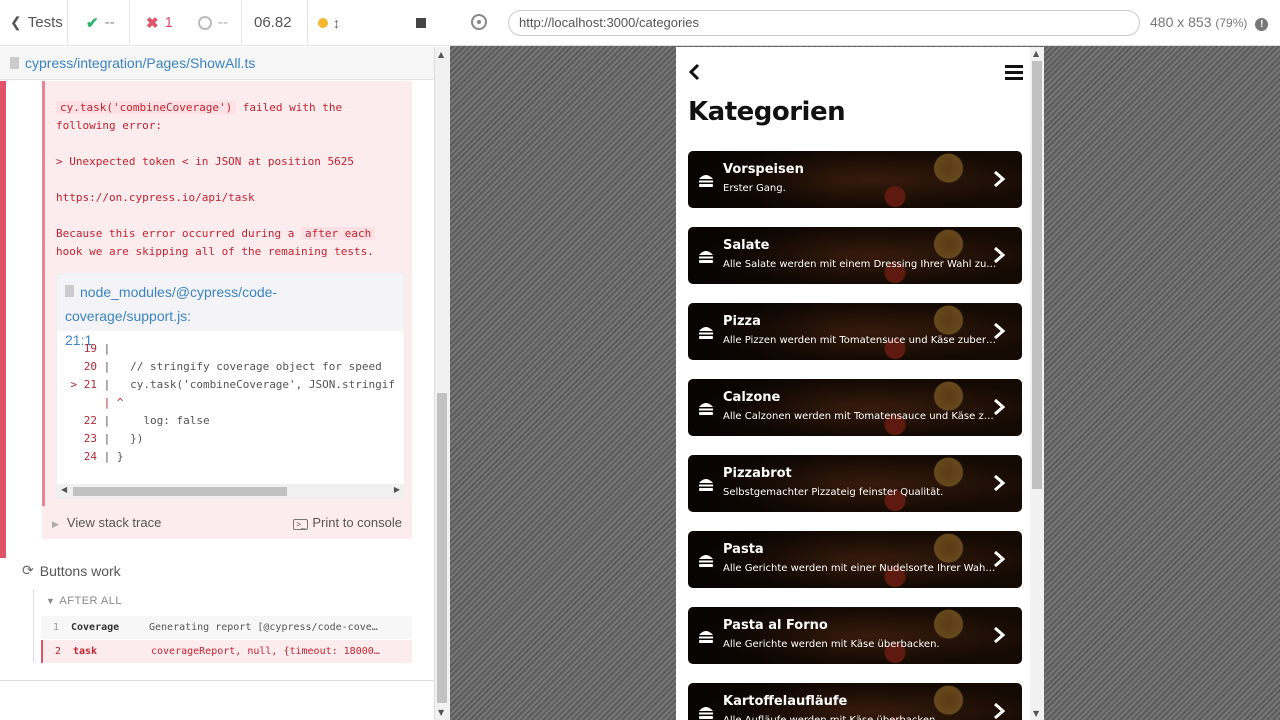  I want to click on stop-icon, so click(421, 22).